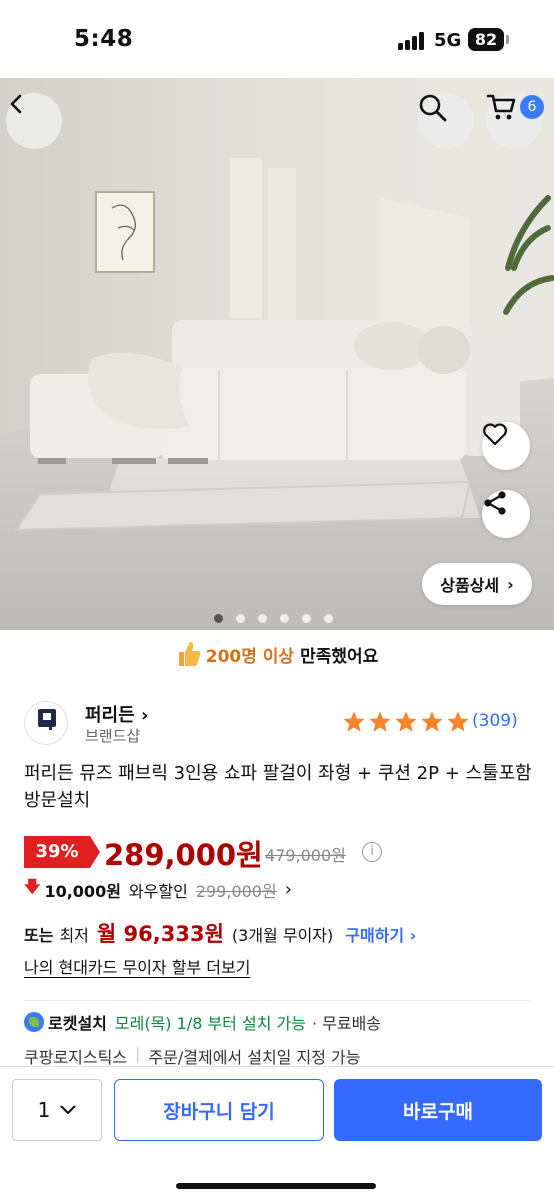 Image resolution: width=554 pixels, height=1200 pixels. I want to click on satisfaction-count: 200명 이상, so click(250, 656).